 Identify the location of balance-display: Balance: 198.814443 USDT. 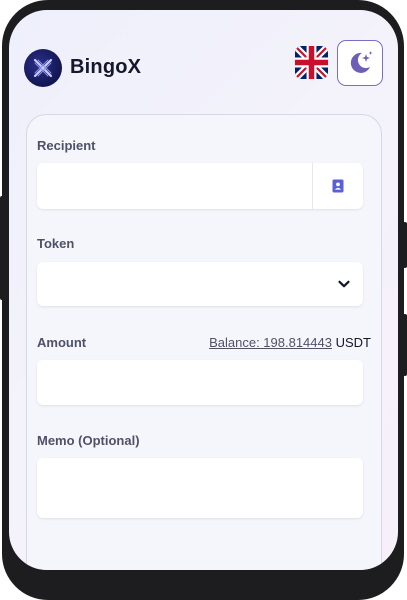
(290, 342).